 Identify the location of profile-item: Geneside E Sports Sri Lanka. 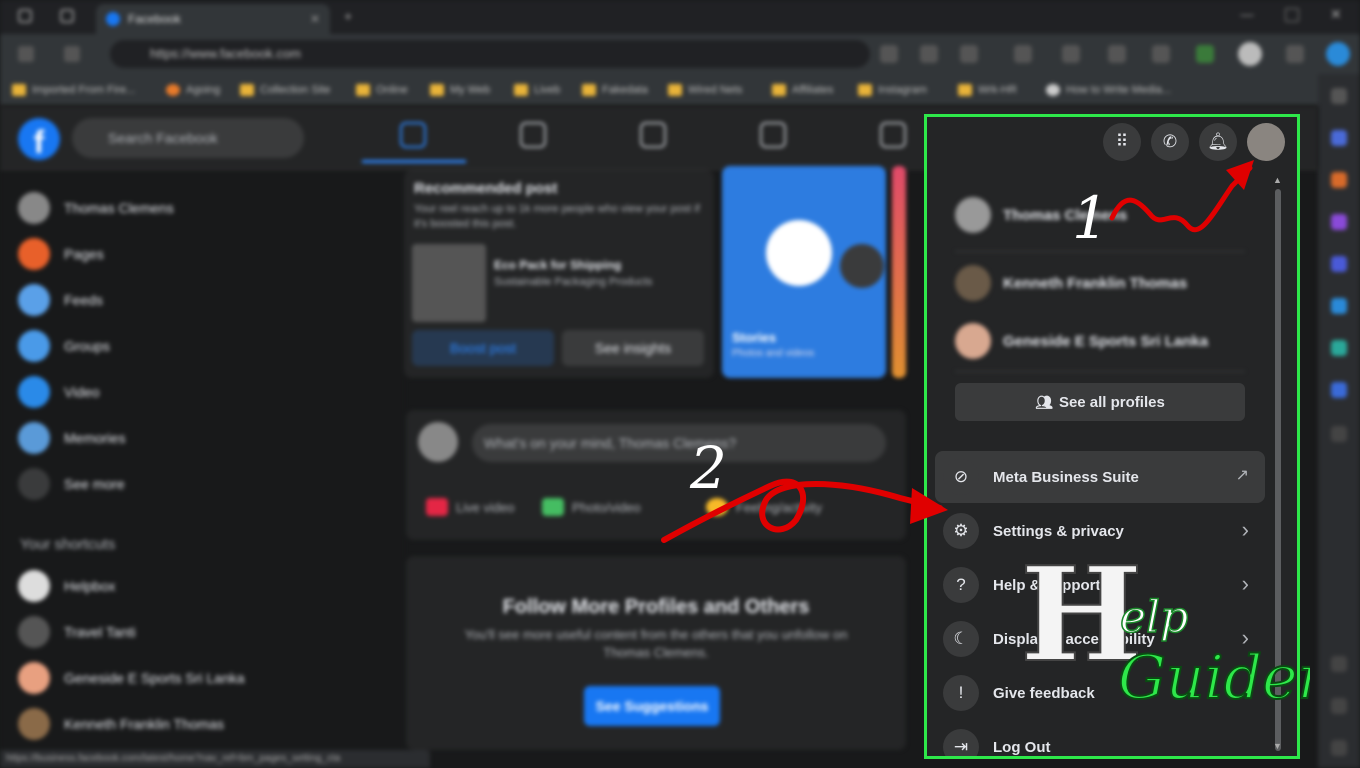
(1081, 341).